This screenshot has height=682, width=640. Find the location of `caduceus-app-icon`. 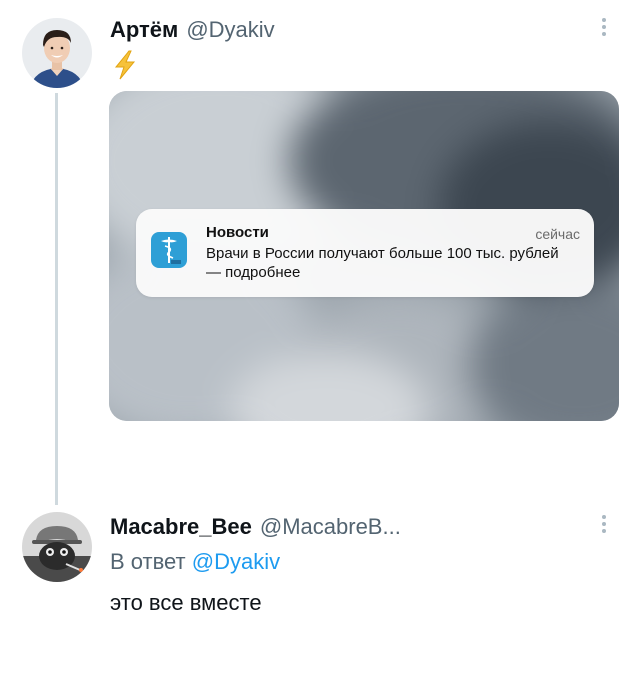

caduceus-app-icon is located at coordinates (169, 250).